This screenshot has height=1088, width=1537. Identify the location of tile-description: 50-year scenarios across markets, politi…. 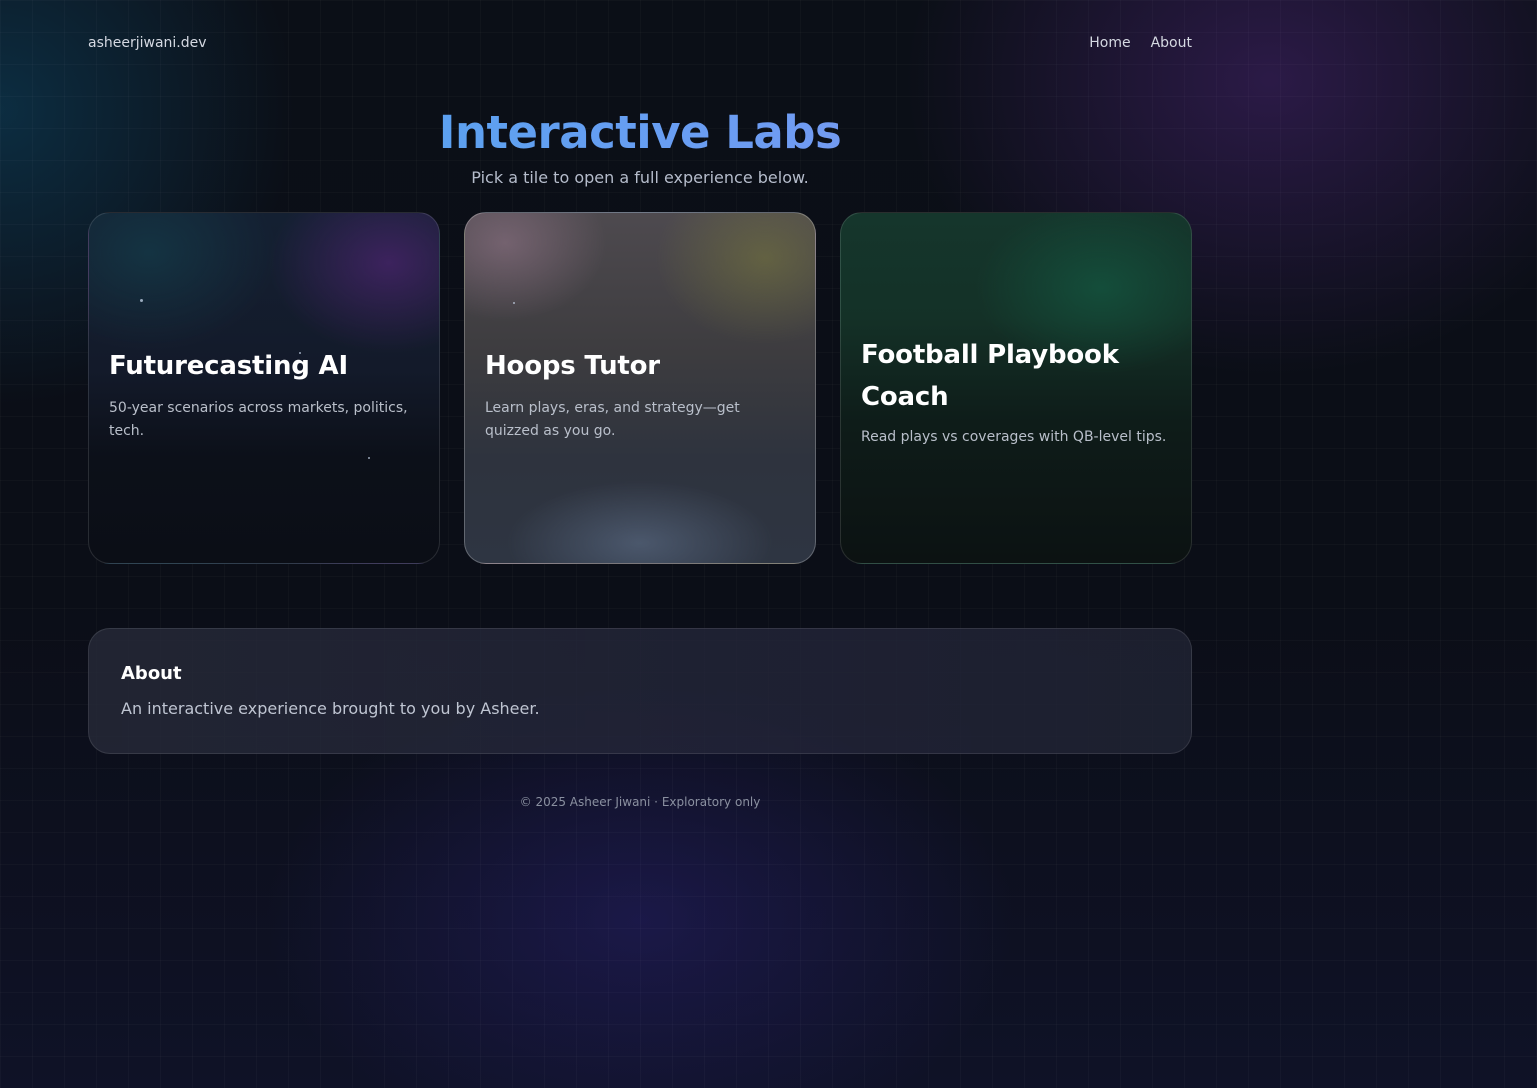
(258, 419).